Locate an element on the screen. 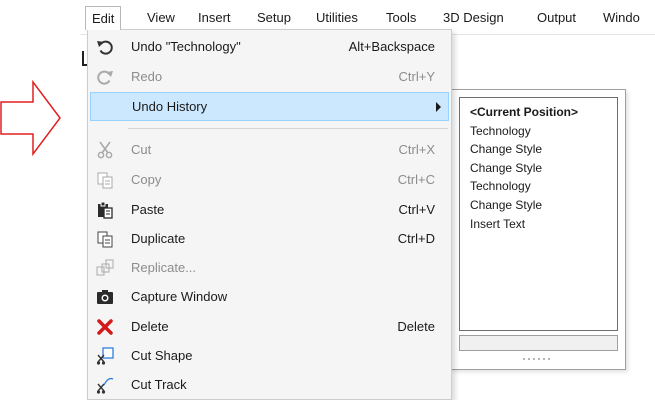  menu-item-shortcut: Delete is located at coordinates (416, 326).